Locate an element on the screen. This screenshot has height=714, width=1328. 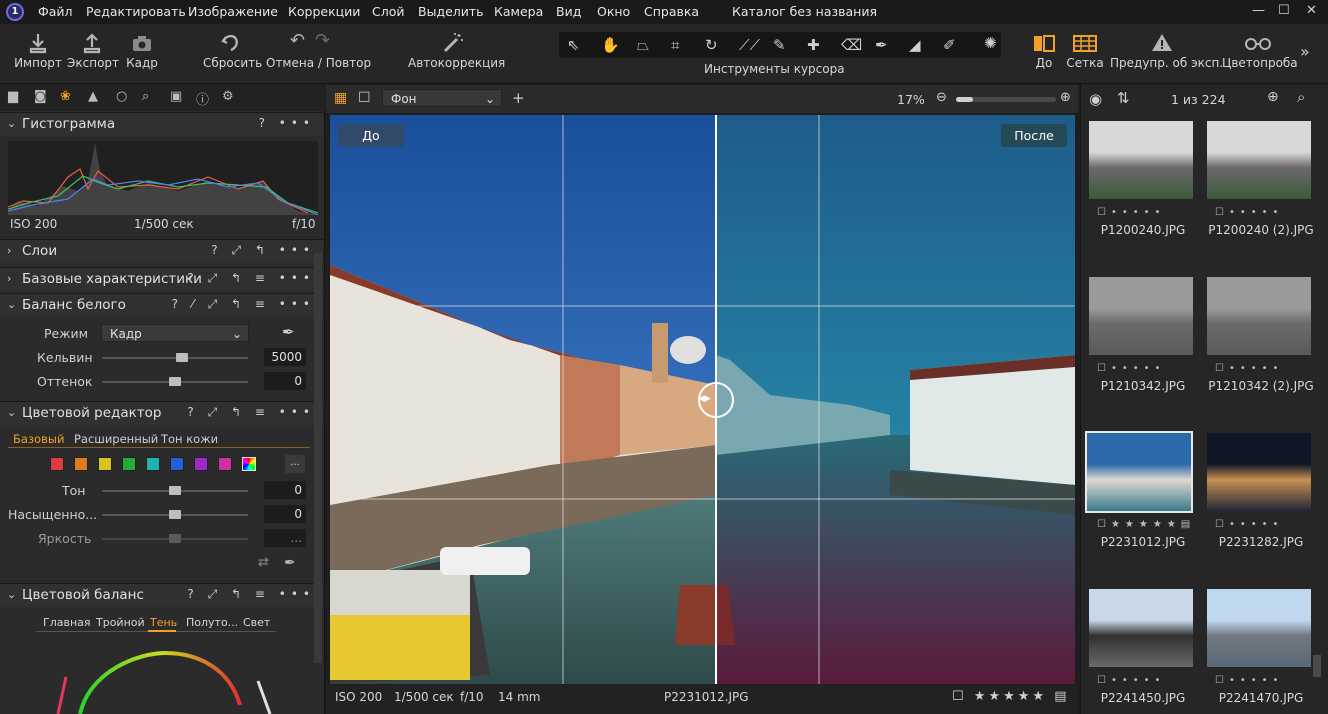
zoom-thumbs-icon: ⊕ is located at coordinates (1273, 97).